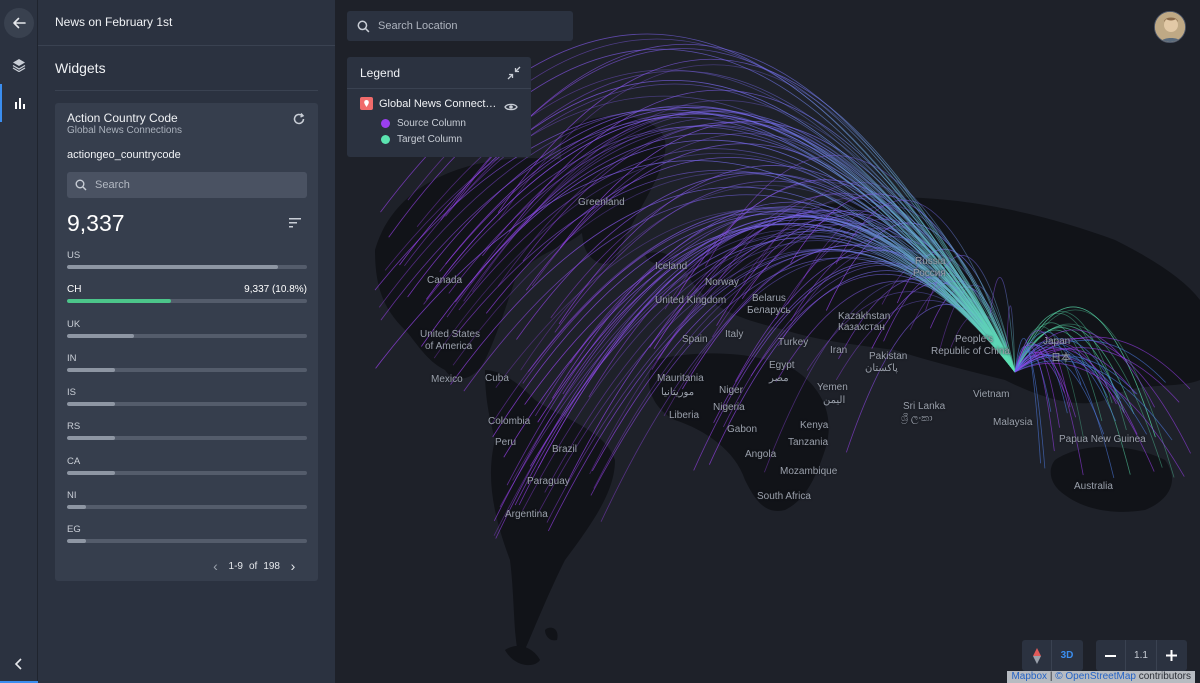 The image size is (1200, 683). Describe the element at coordinates (187, 541) in the screenshot. I see `category-row-eg: EG` at that location.